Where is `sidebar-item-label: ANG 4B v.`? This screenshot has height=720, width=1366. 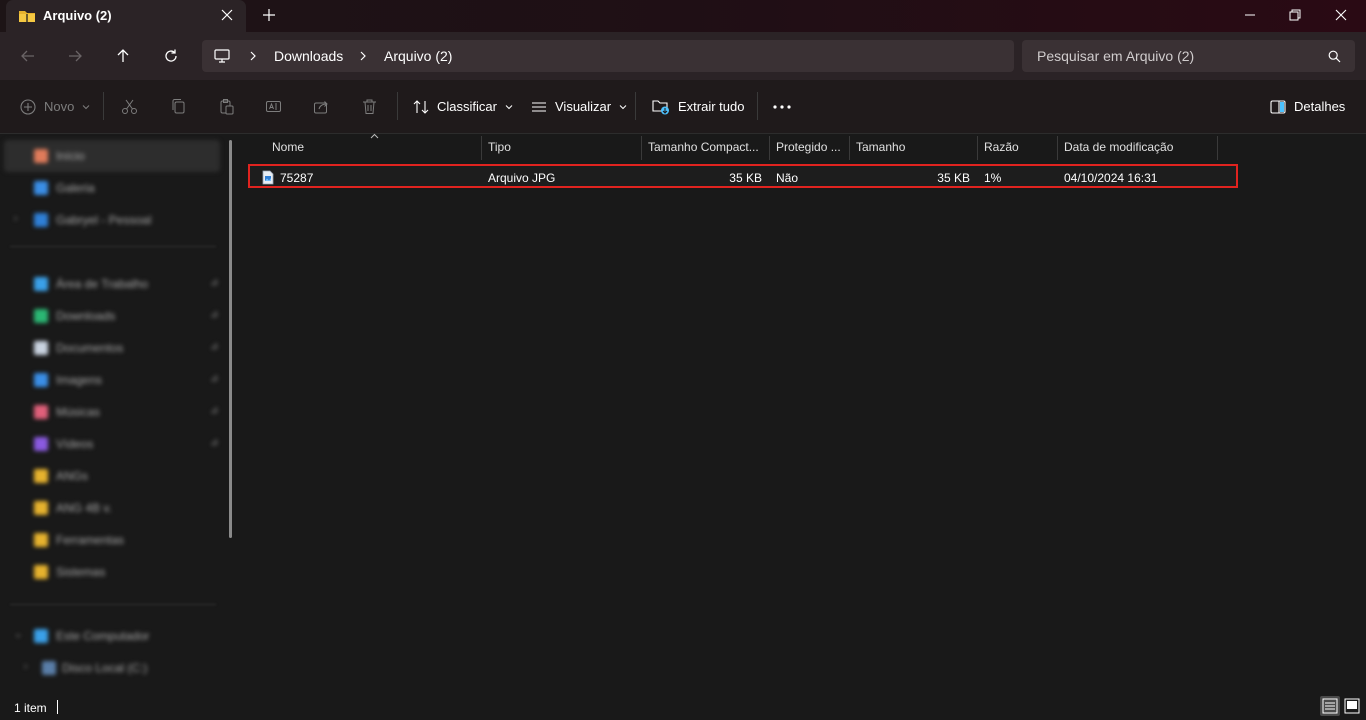 sidebar-item-label: ANG 4B v. is located at coordinates (84, 508).